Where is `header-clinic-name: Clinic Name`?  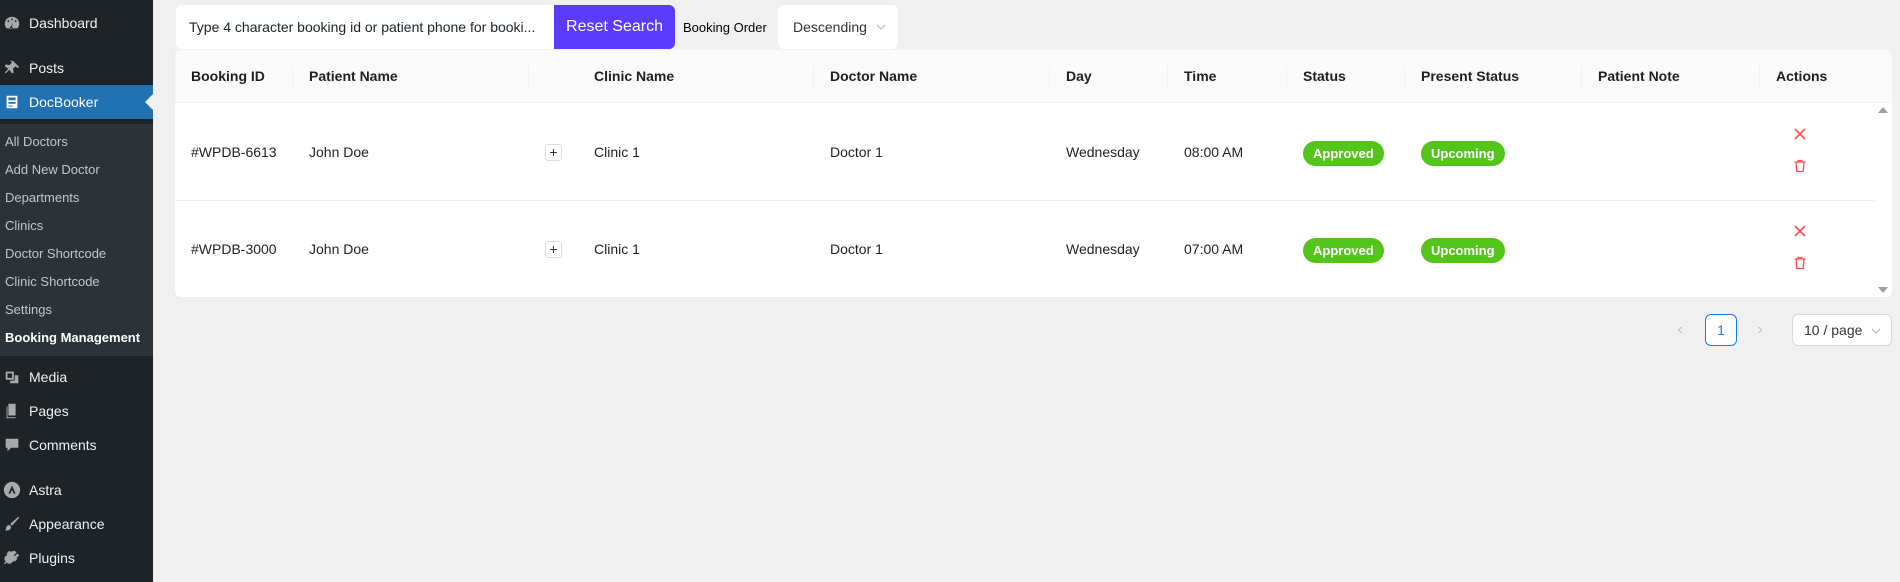 header-clinic-name: Clinic Name is located at coordinates (634, 76).